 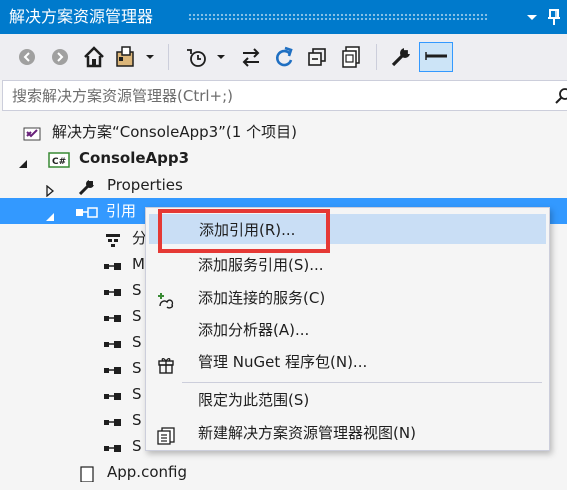 What do you see at coordinates (352, 57) in the screenshot?
I see `show-all-files-icon` at bounding box center [352, 57].